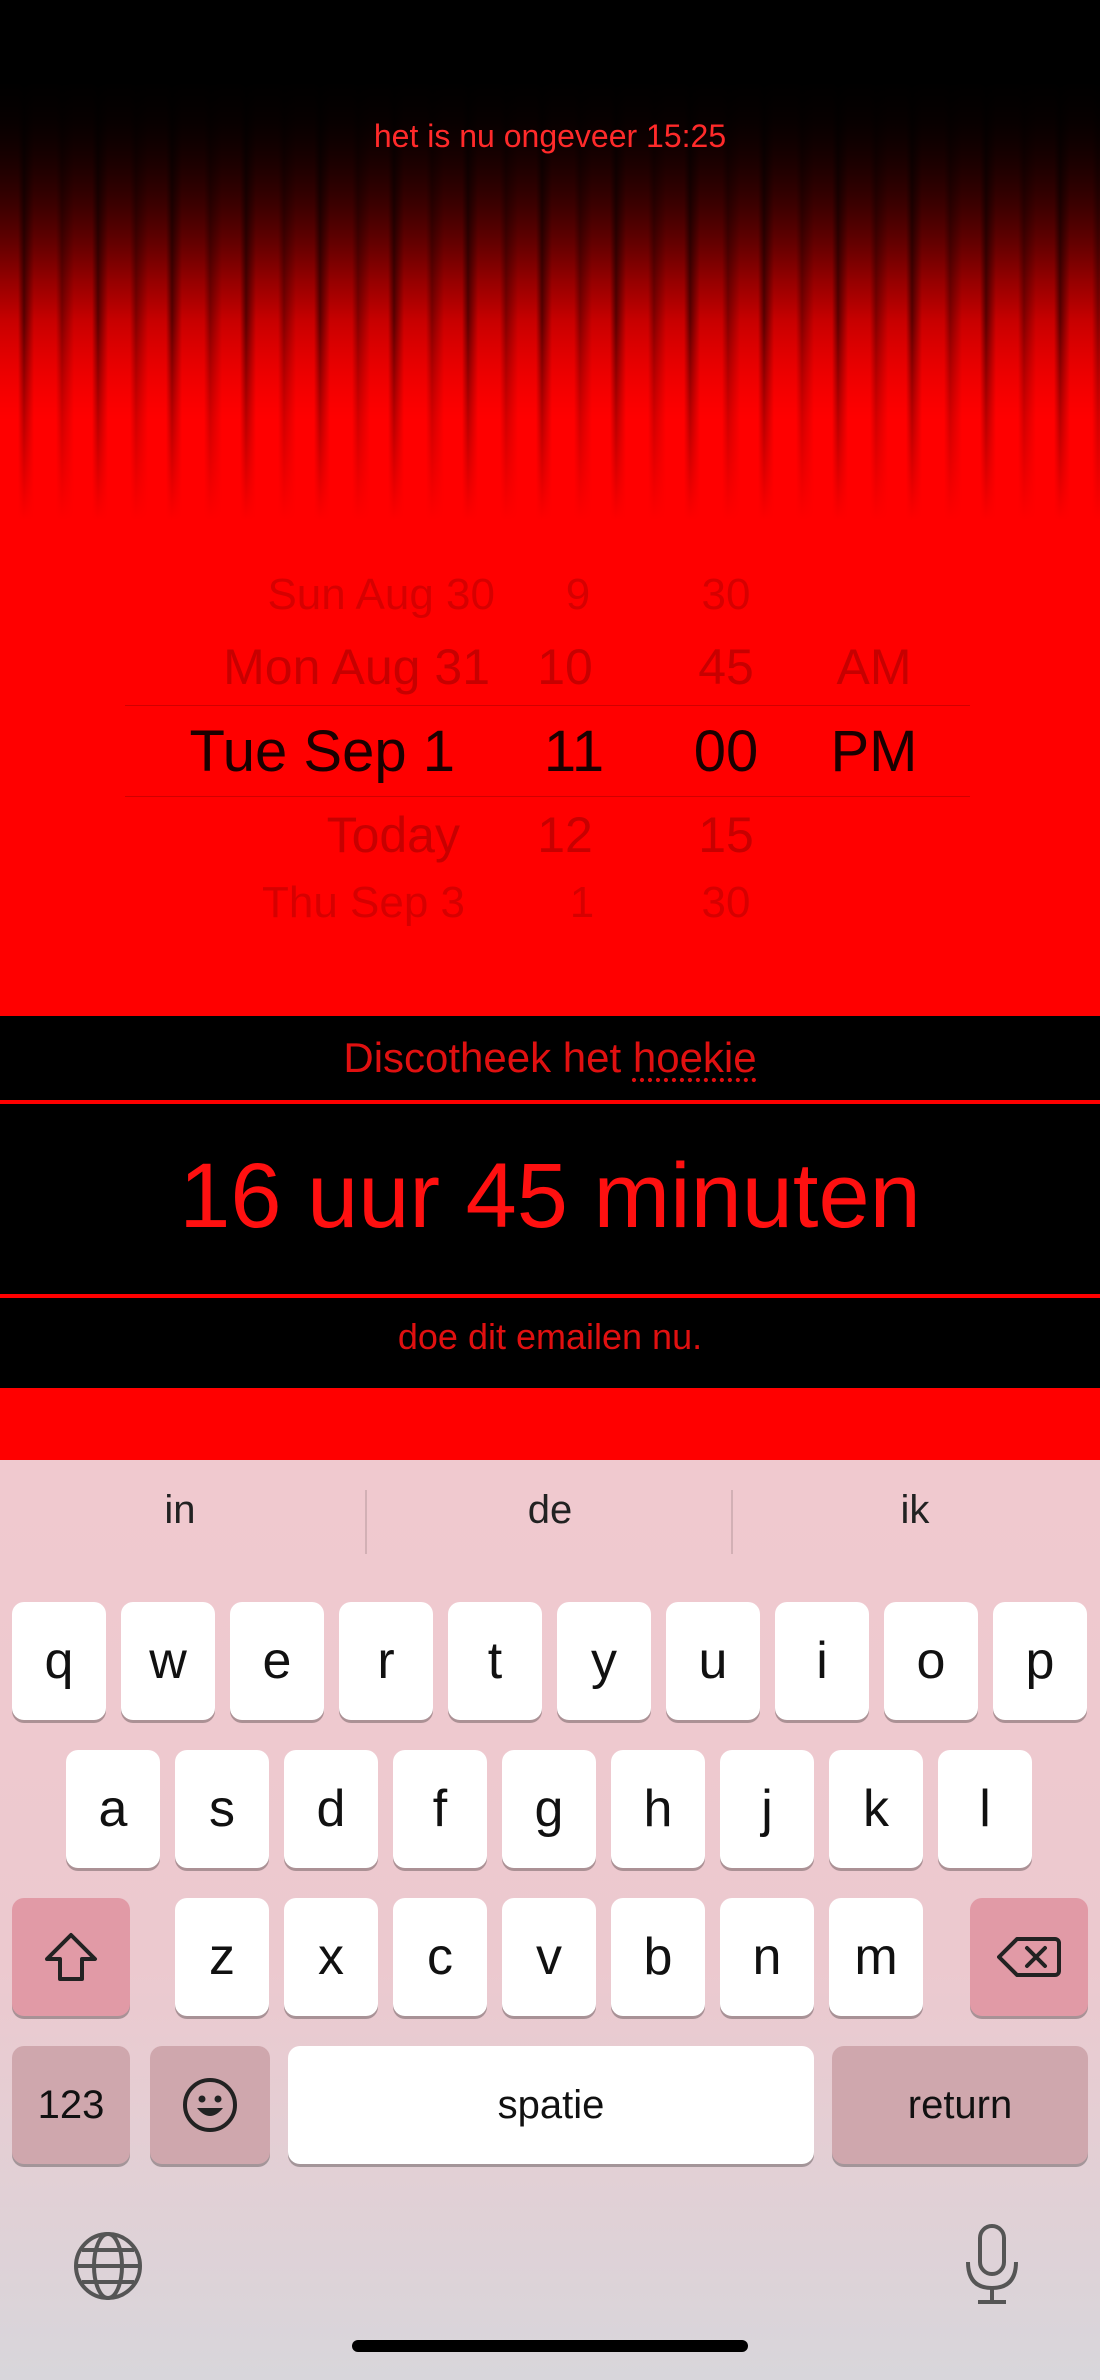  What do you see at coordinates (604, 1661) in the screenshot?
I see `key-y: y` at bounding box center [604, 1661].